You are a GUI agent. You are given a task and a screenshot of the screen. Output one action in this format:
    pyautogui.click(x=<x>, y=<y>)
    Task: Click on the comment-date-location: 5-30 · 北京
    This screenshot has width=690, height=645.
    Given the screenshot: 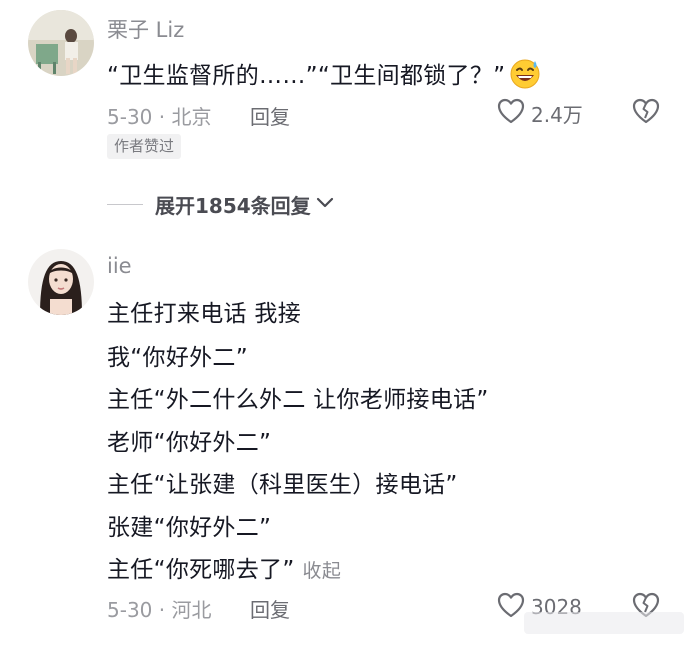 What is the action you would take?
    pyautogui.click(x=159, y=117)
    